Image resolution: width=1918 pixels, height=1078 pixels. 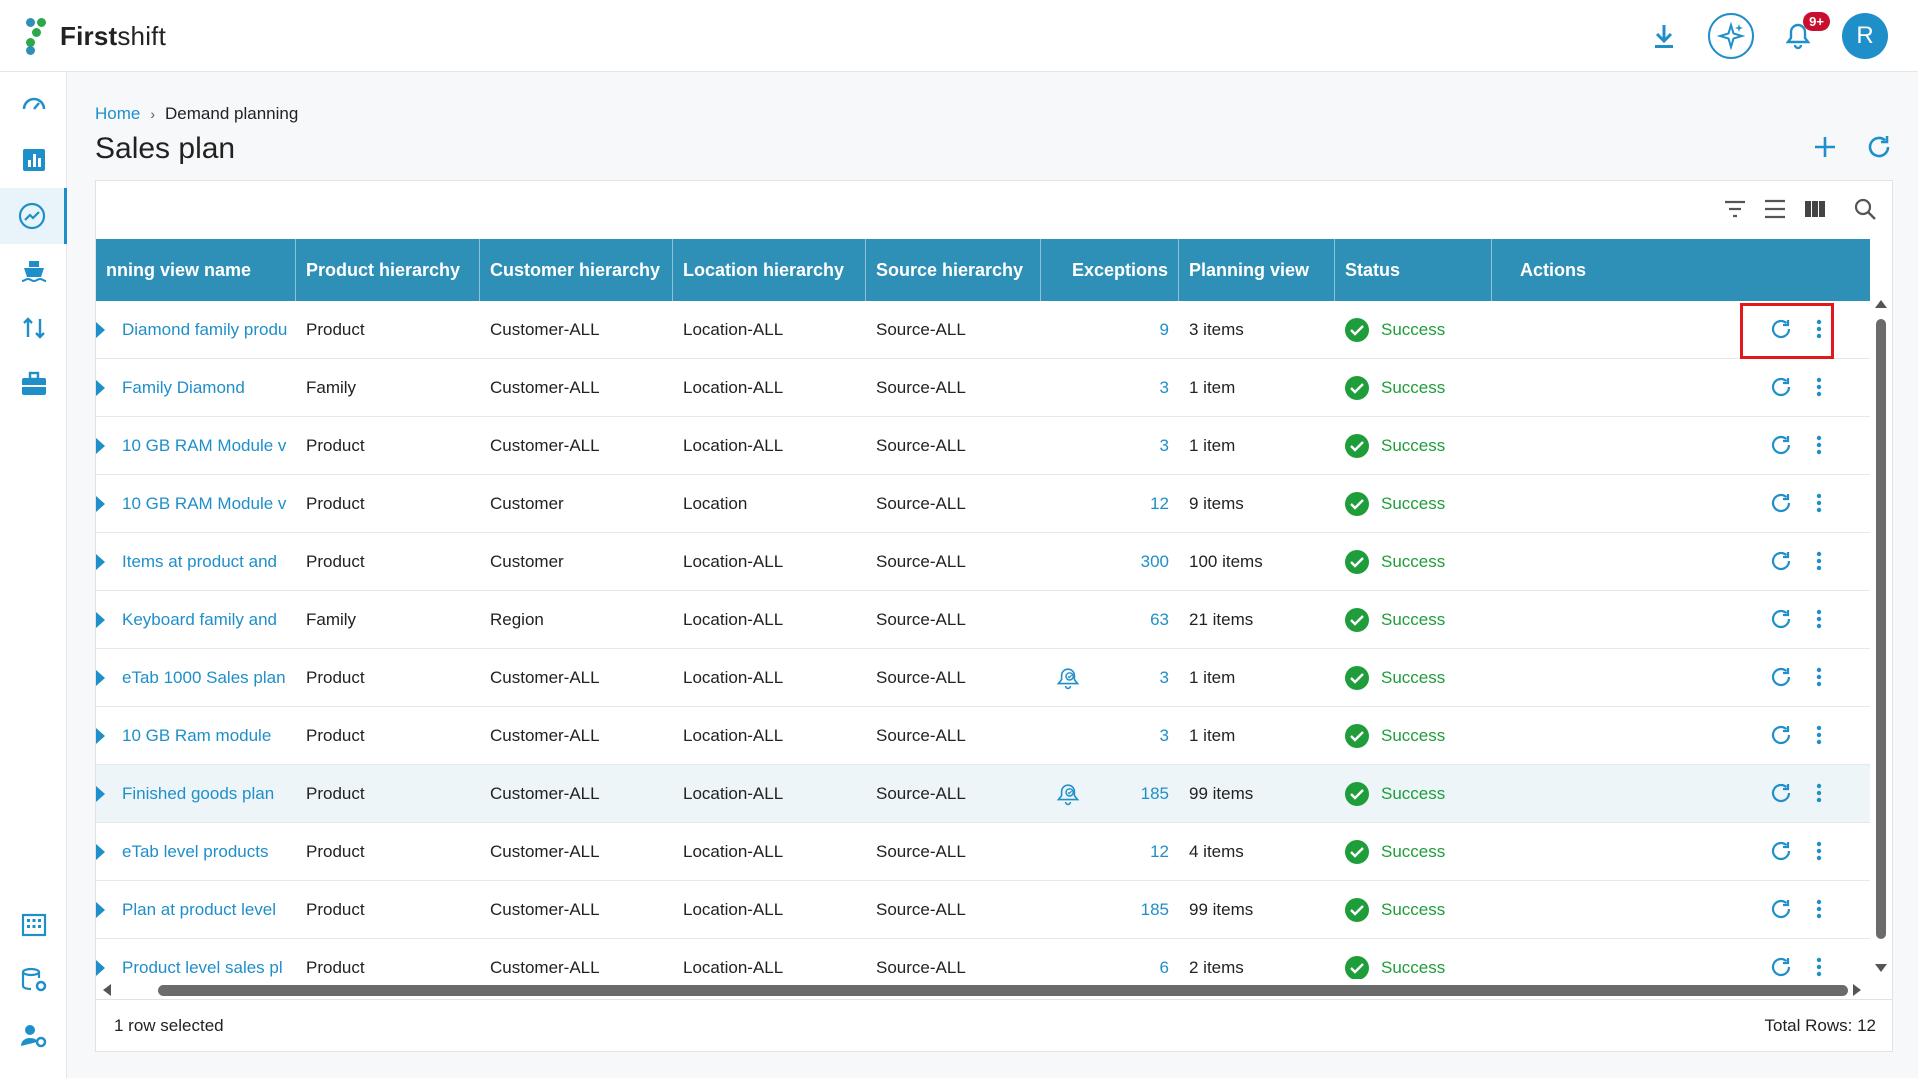 I want to click on column-header-exceptions: Exceptions, so click(x=1110, y=270).